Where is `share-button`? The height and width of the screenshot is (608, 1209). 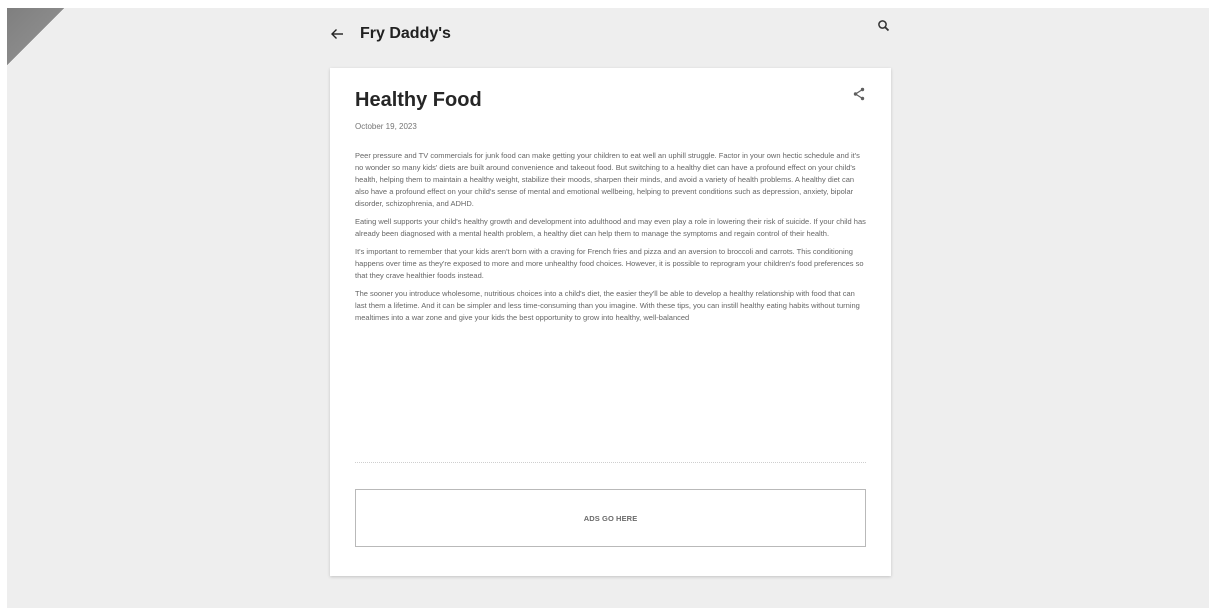
share-button is located at coordinates (859, 94).